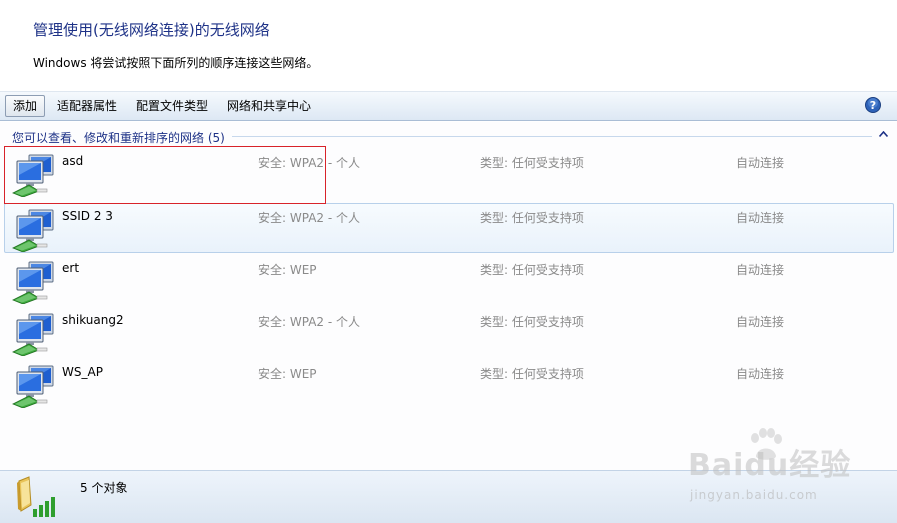 The image size is (897, 523). What do you see at coordinates (449, 228) in the screenshot?
I see `network-row: SSID 2 3 安全: WPA2 - 个人 类型: 任何受支持项 自动连接` at bounding box center [449, 228].